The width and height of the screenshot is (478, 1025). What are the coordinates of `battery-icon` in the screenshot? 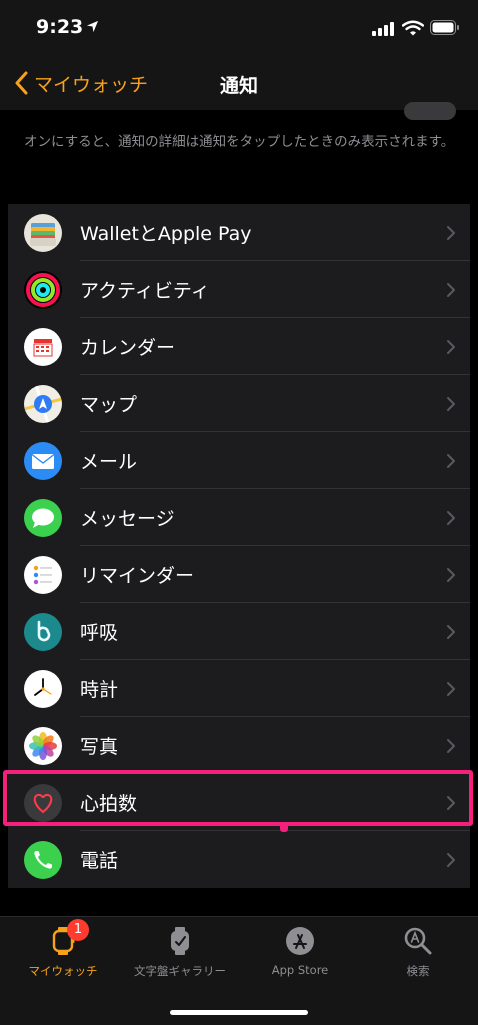 It's located at (444, 27).